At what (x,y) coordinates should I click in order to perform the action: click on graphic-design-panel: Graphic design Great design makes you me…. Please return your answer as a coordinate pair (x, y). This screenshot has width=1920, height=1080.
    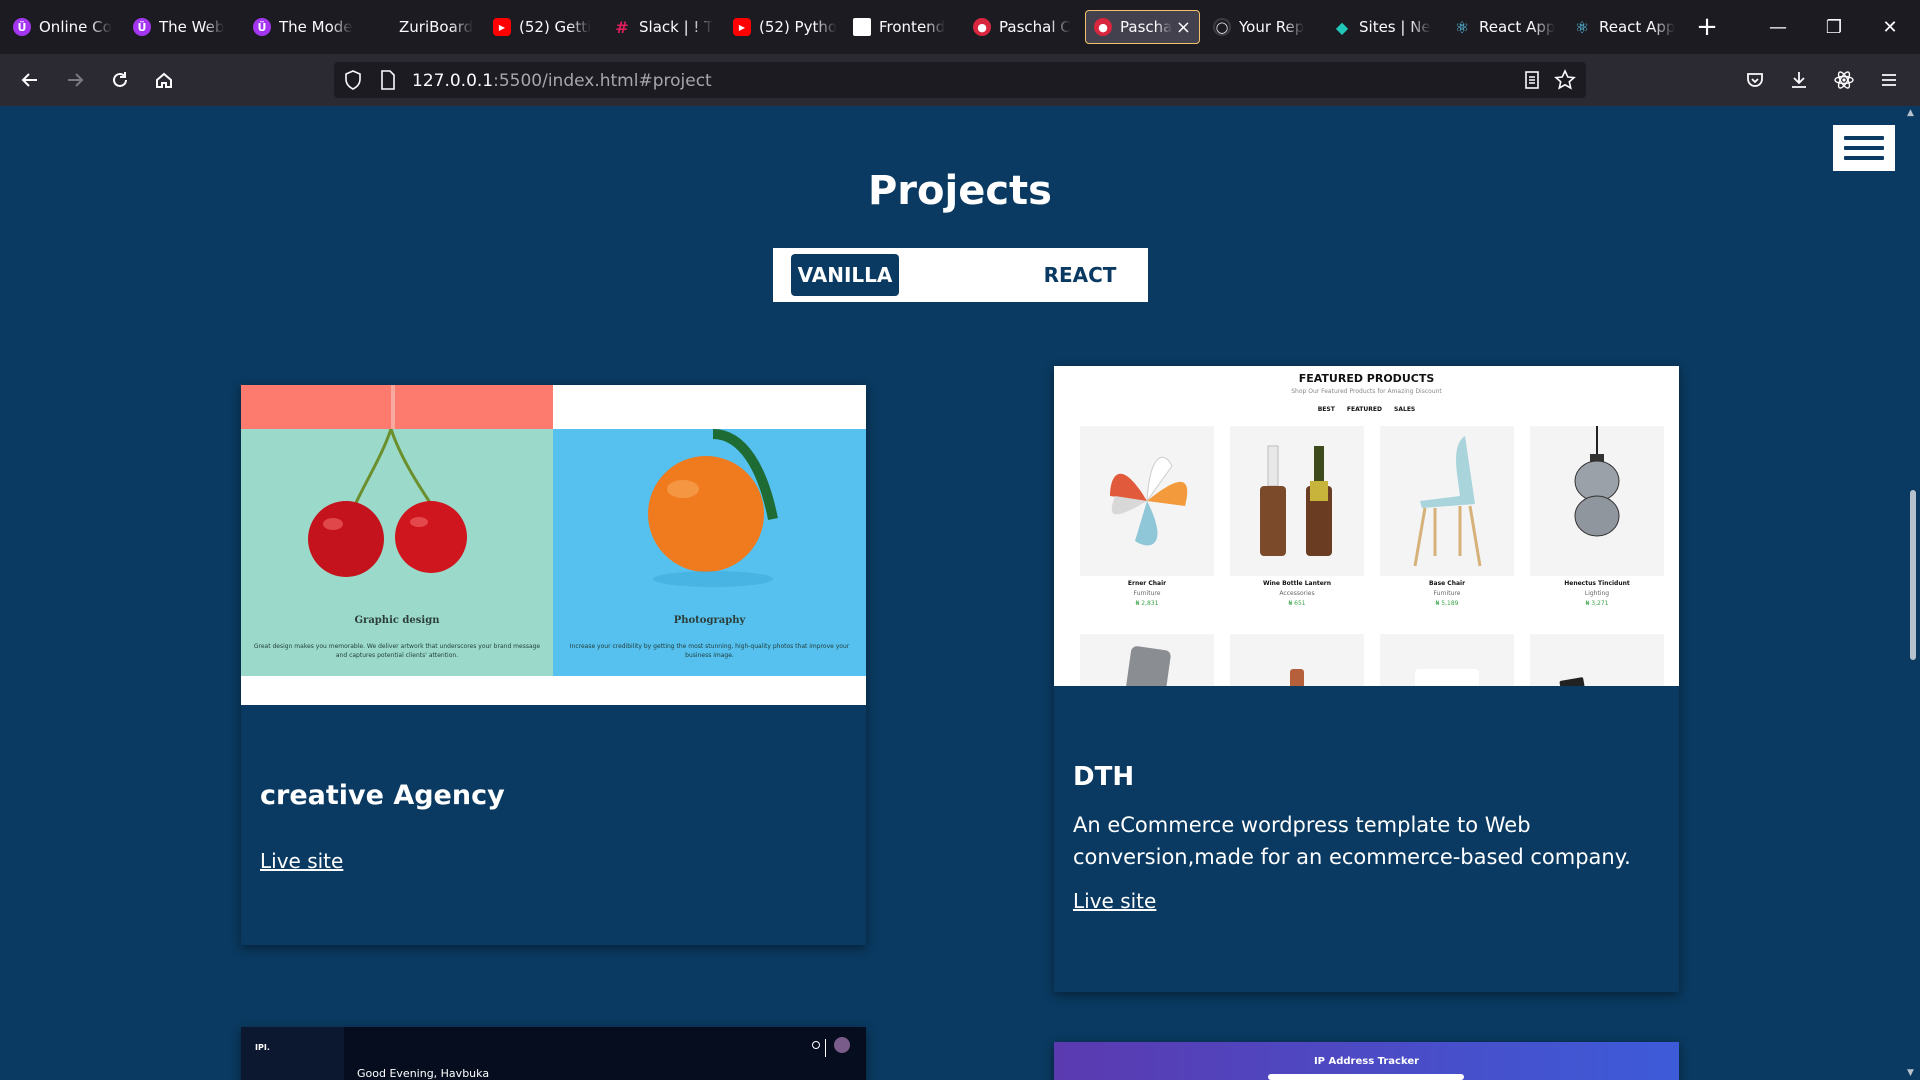
    Looking at the image, I should click on (397, 552).